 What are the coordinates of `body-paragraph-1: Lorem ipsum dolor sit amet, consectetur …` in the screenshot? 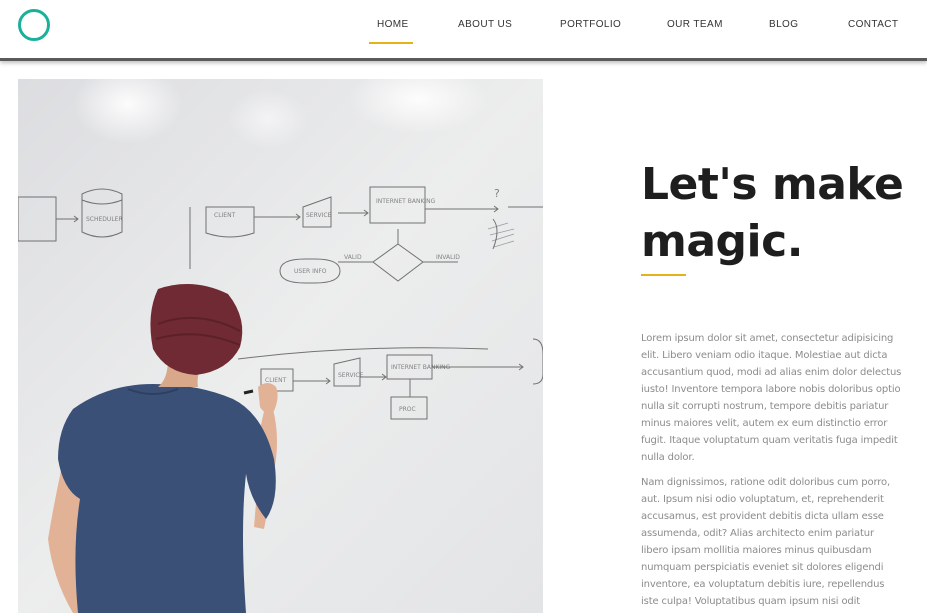 It's located at (771, 398).